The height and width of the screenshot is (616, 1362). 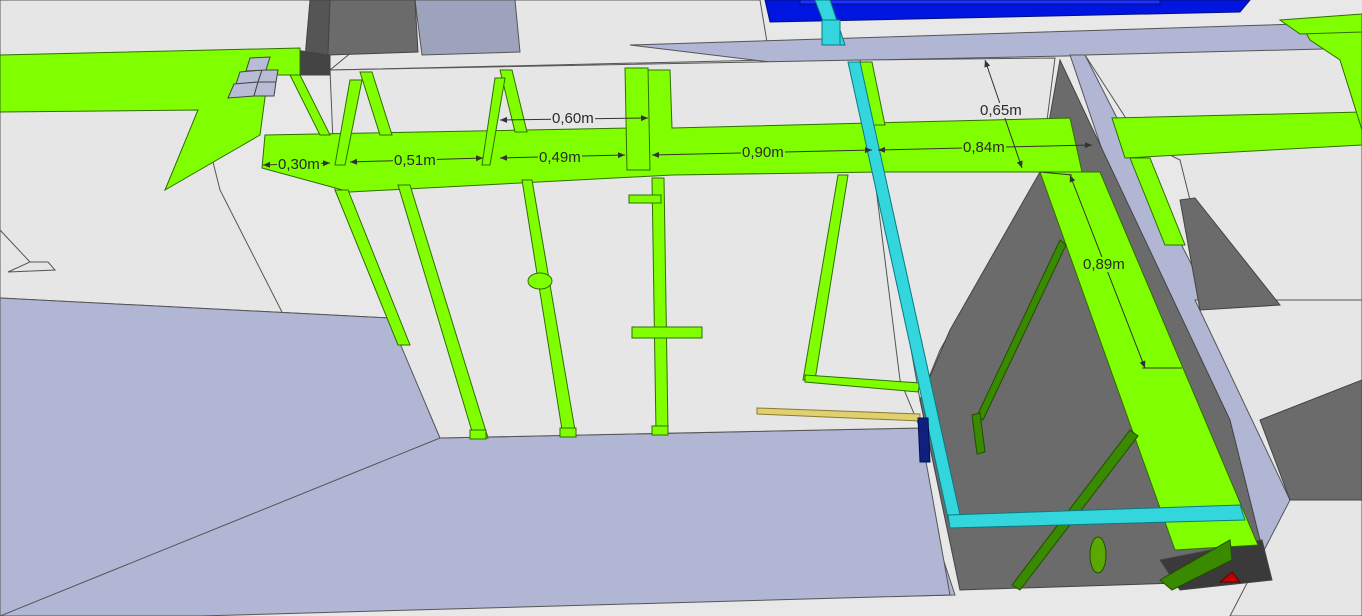 I want to click on fitting-round, so click(x=540, y=281).